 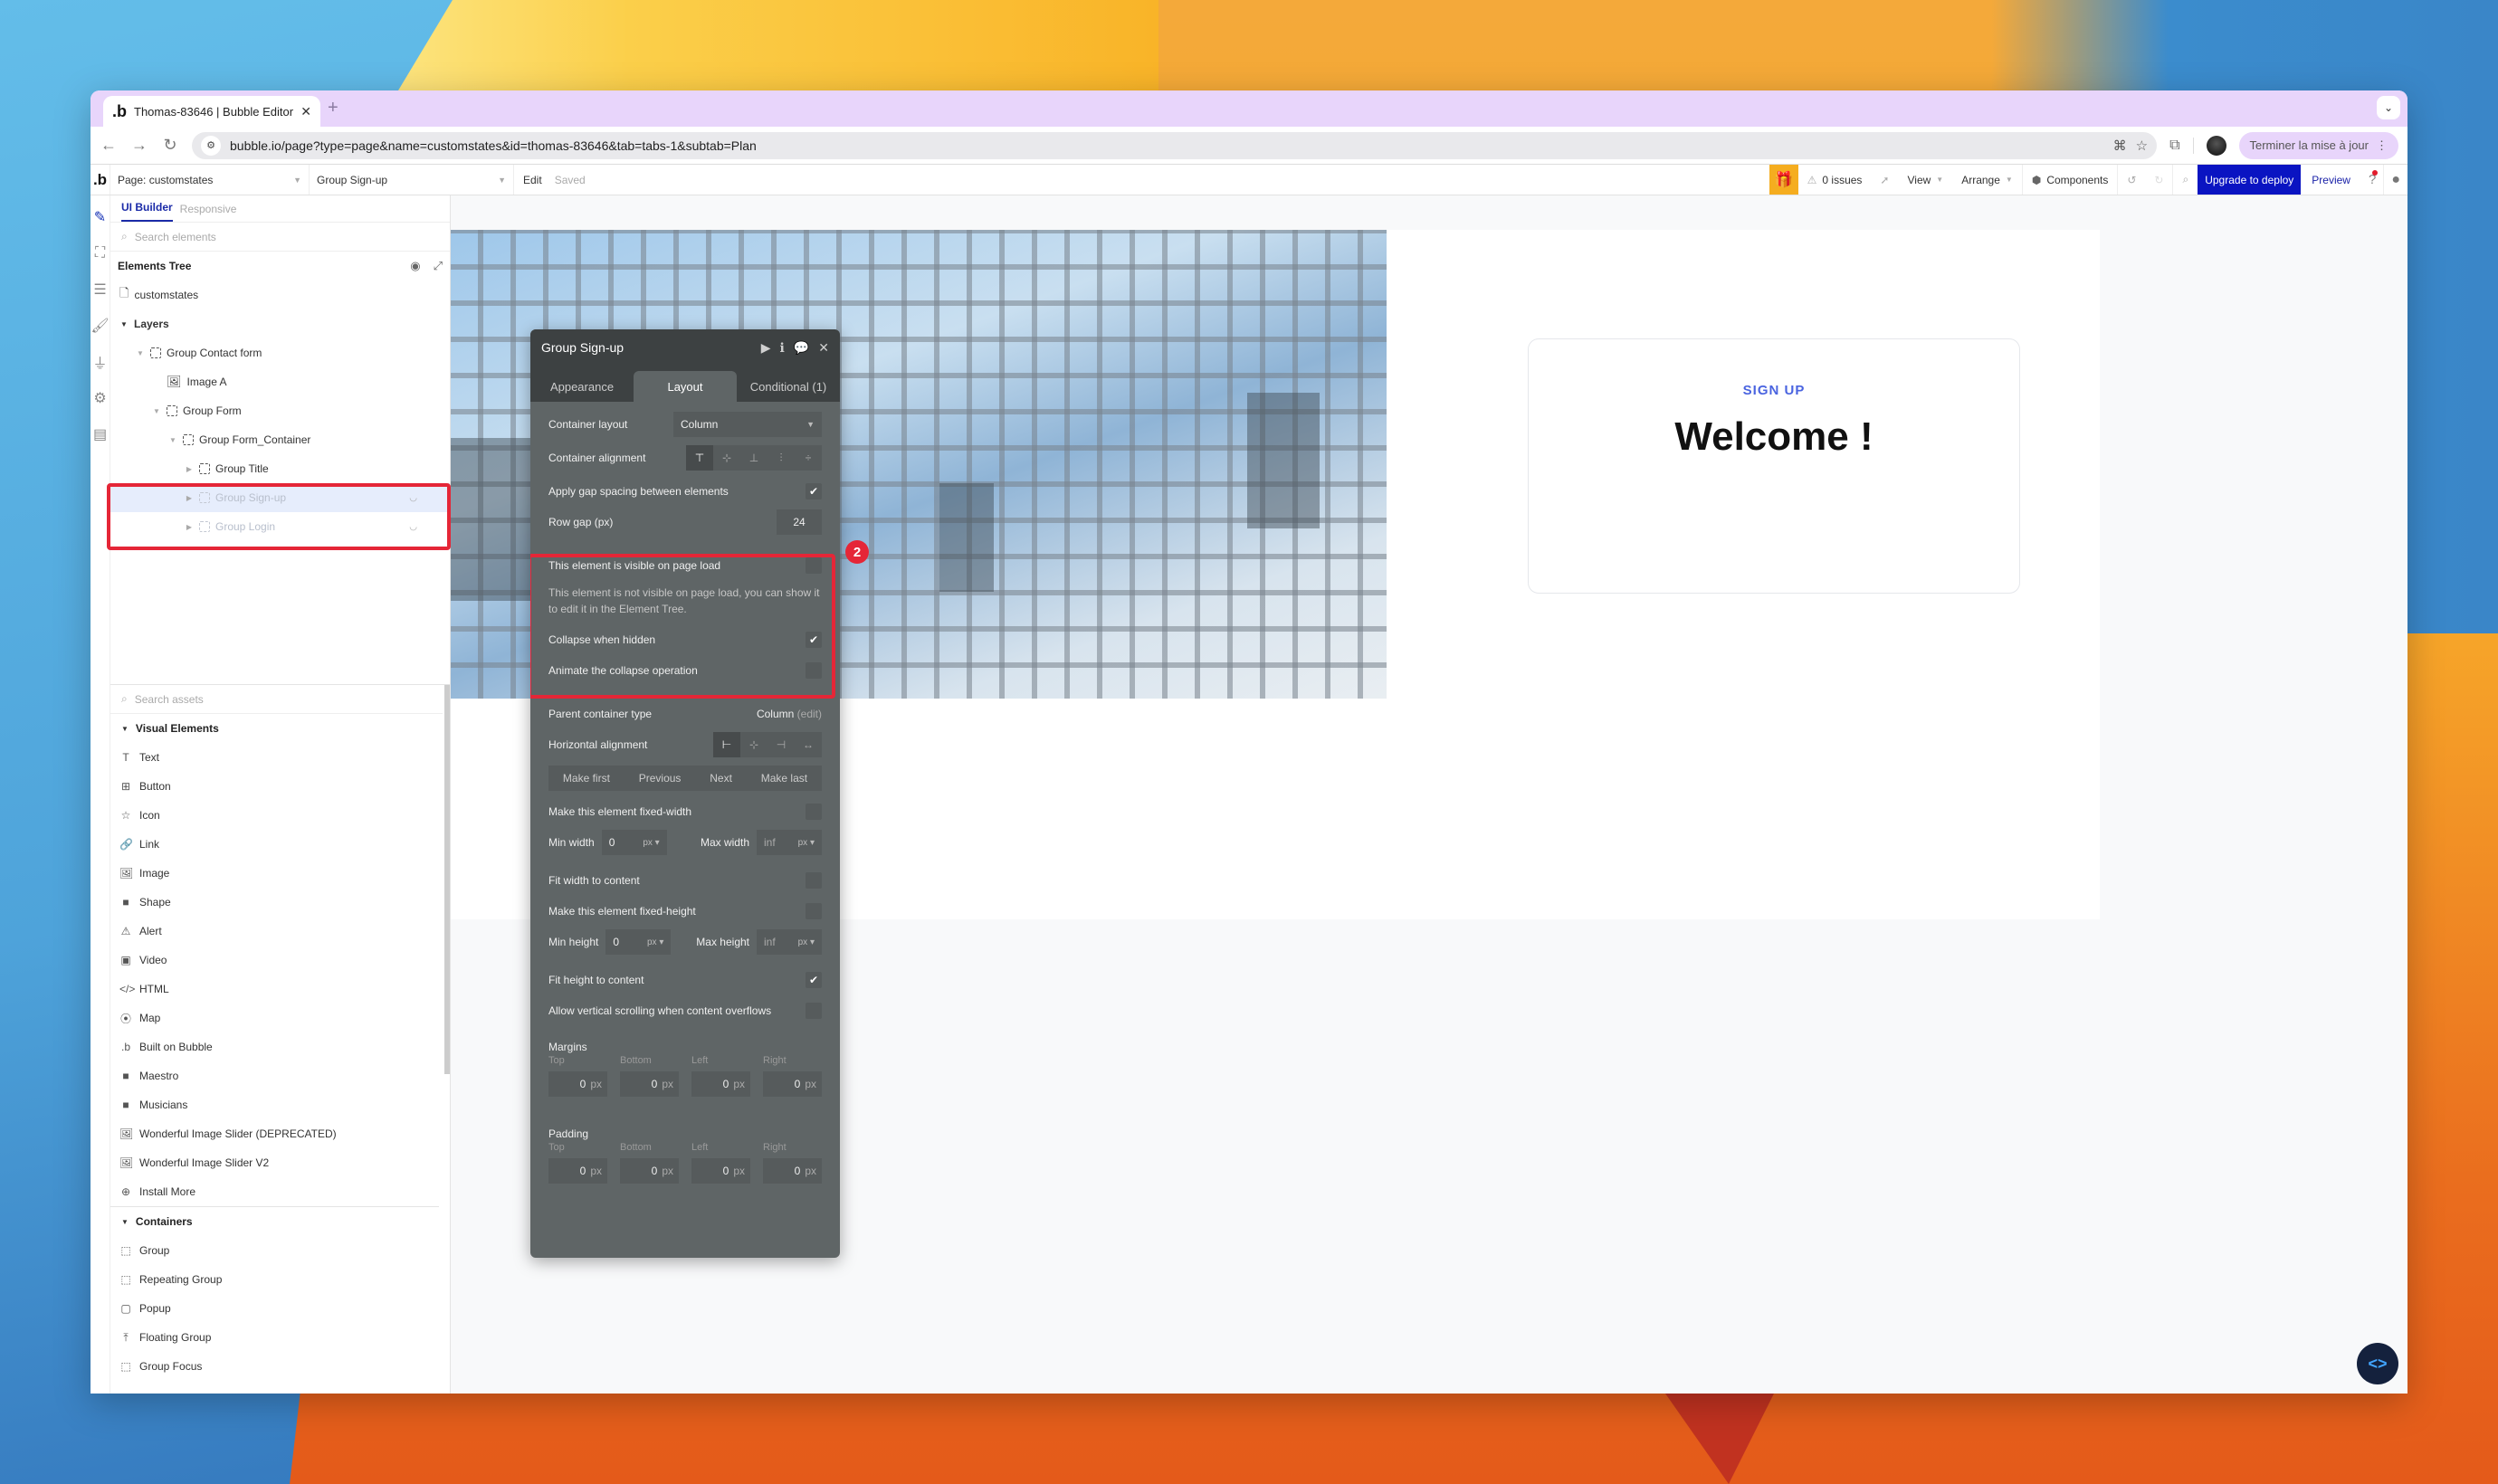 What do you see at coordinates (720, 1171) in the screenshot?
I see `padding-left-input: 0 px` at bounding box center [720, 1171].